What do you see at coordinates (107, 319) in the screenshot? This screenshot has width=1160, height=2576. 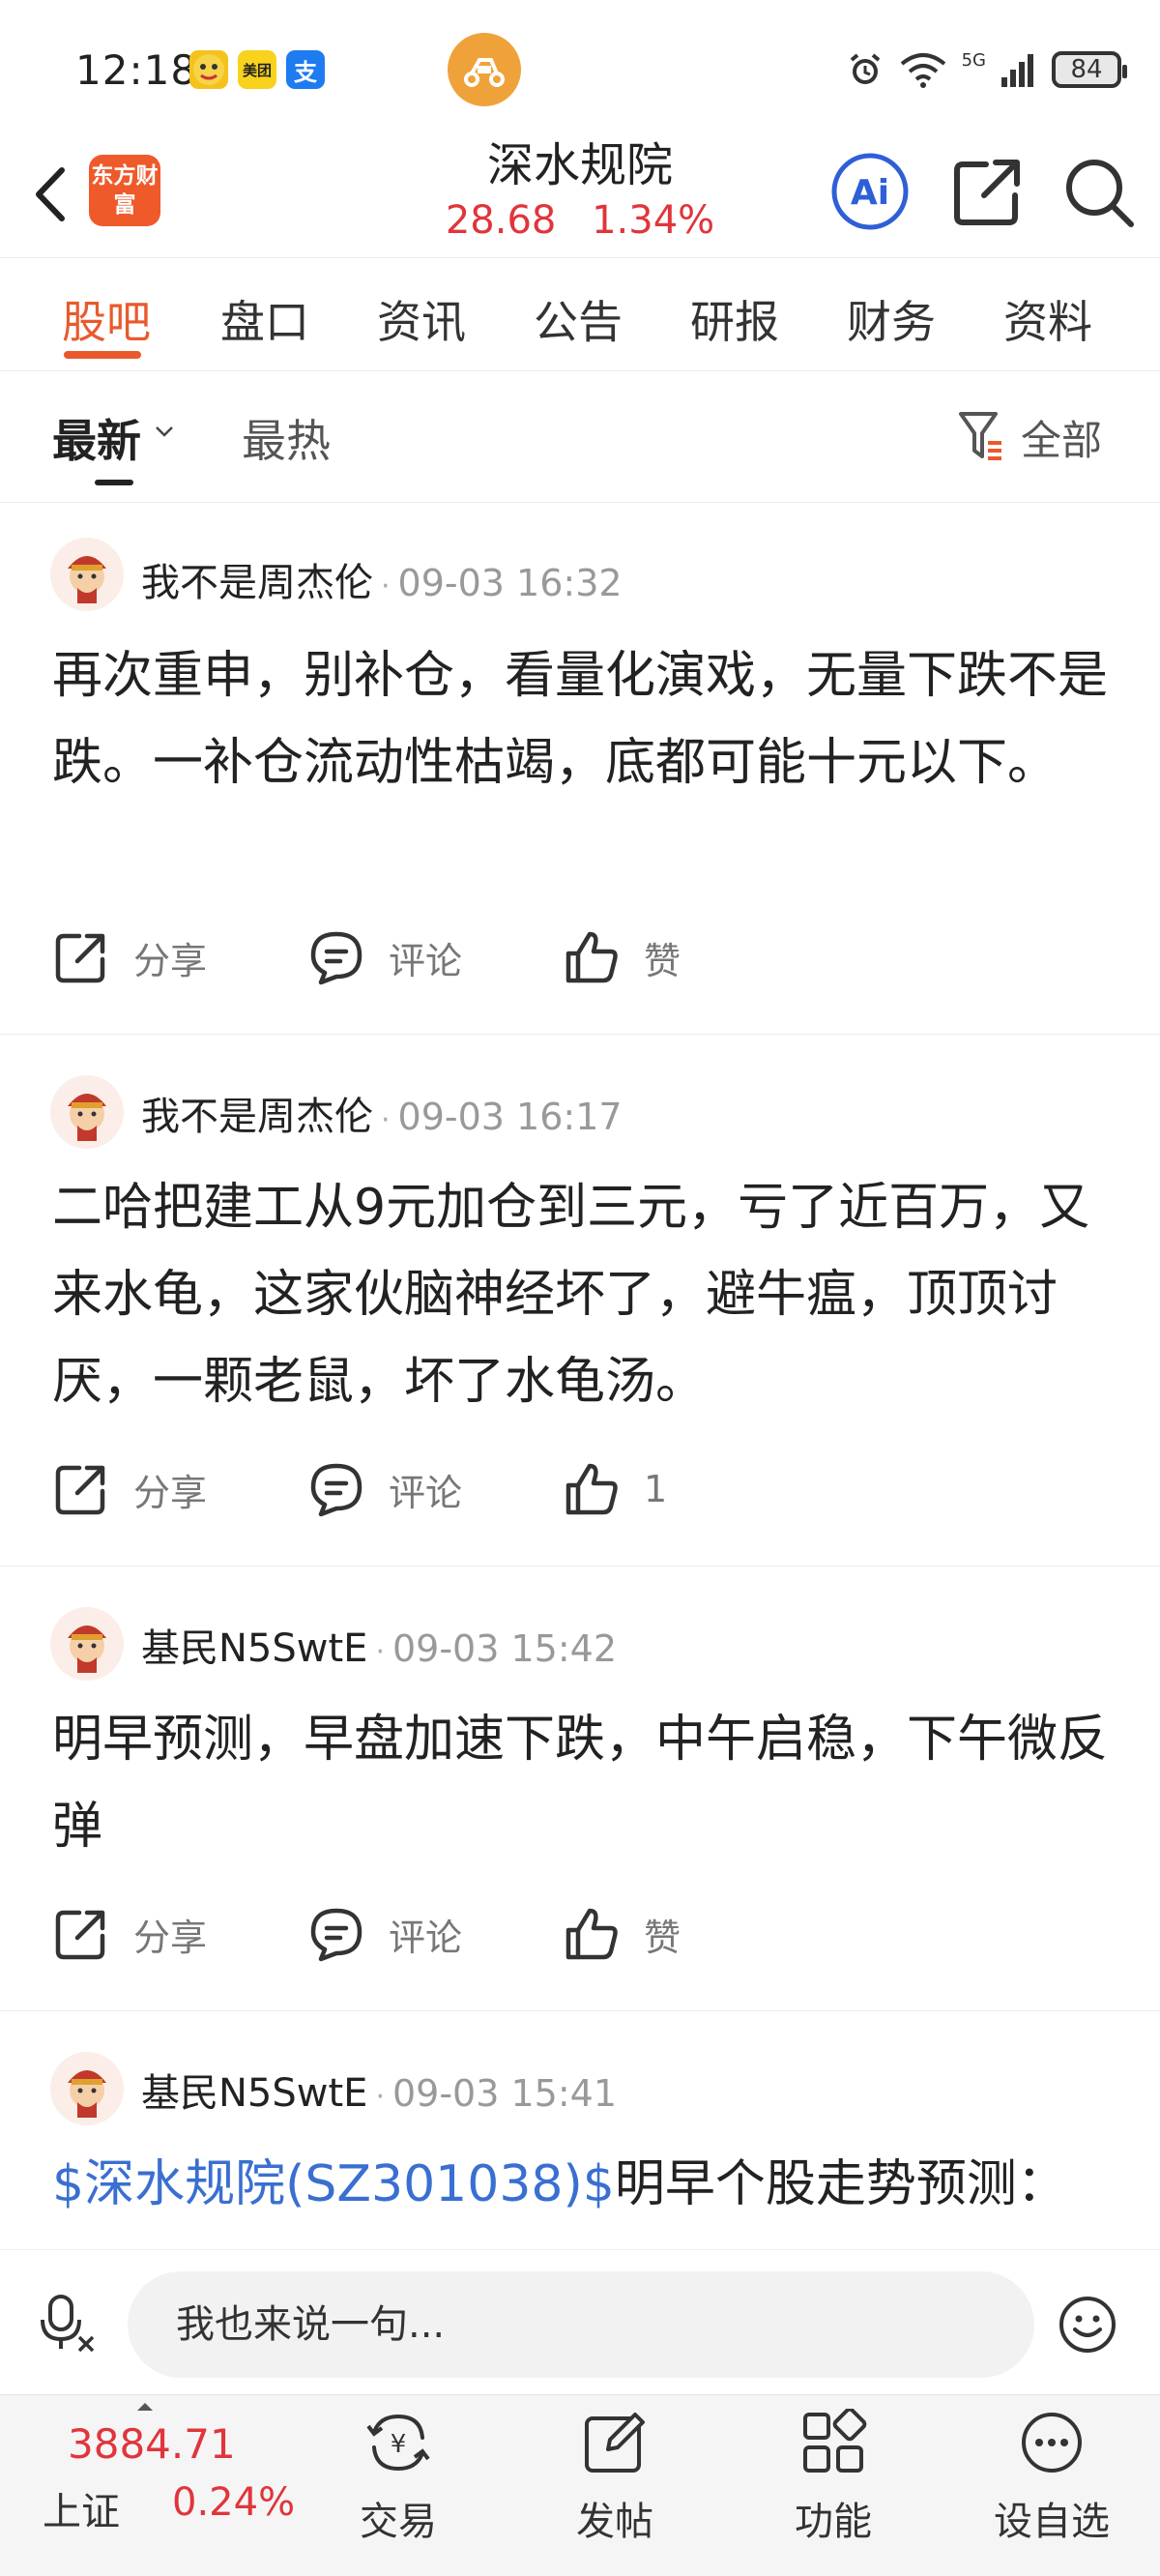 I see `tab-guba: 股吧` at bounding box center [107, 319].